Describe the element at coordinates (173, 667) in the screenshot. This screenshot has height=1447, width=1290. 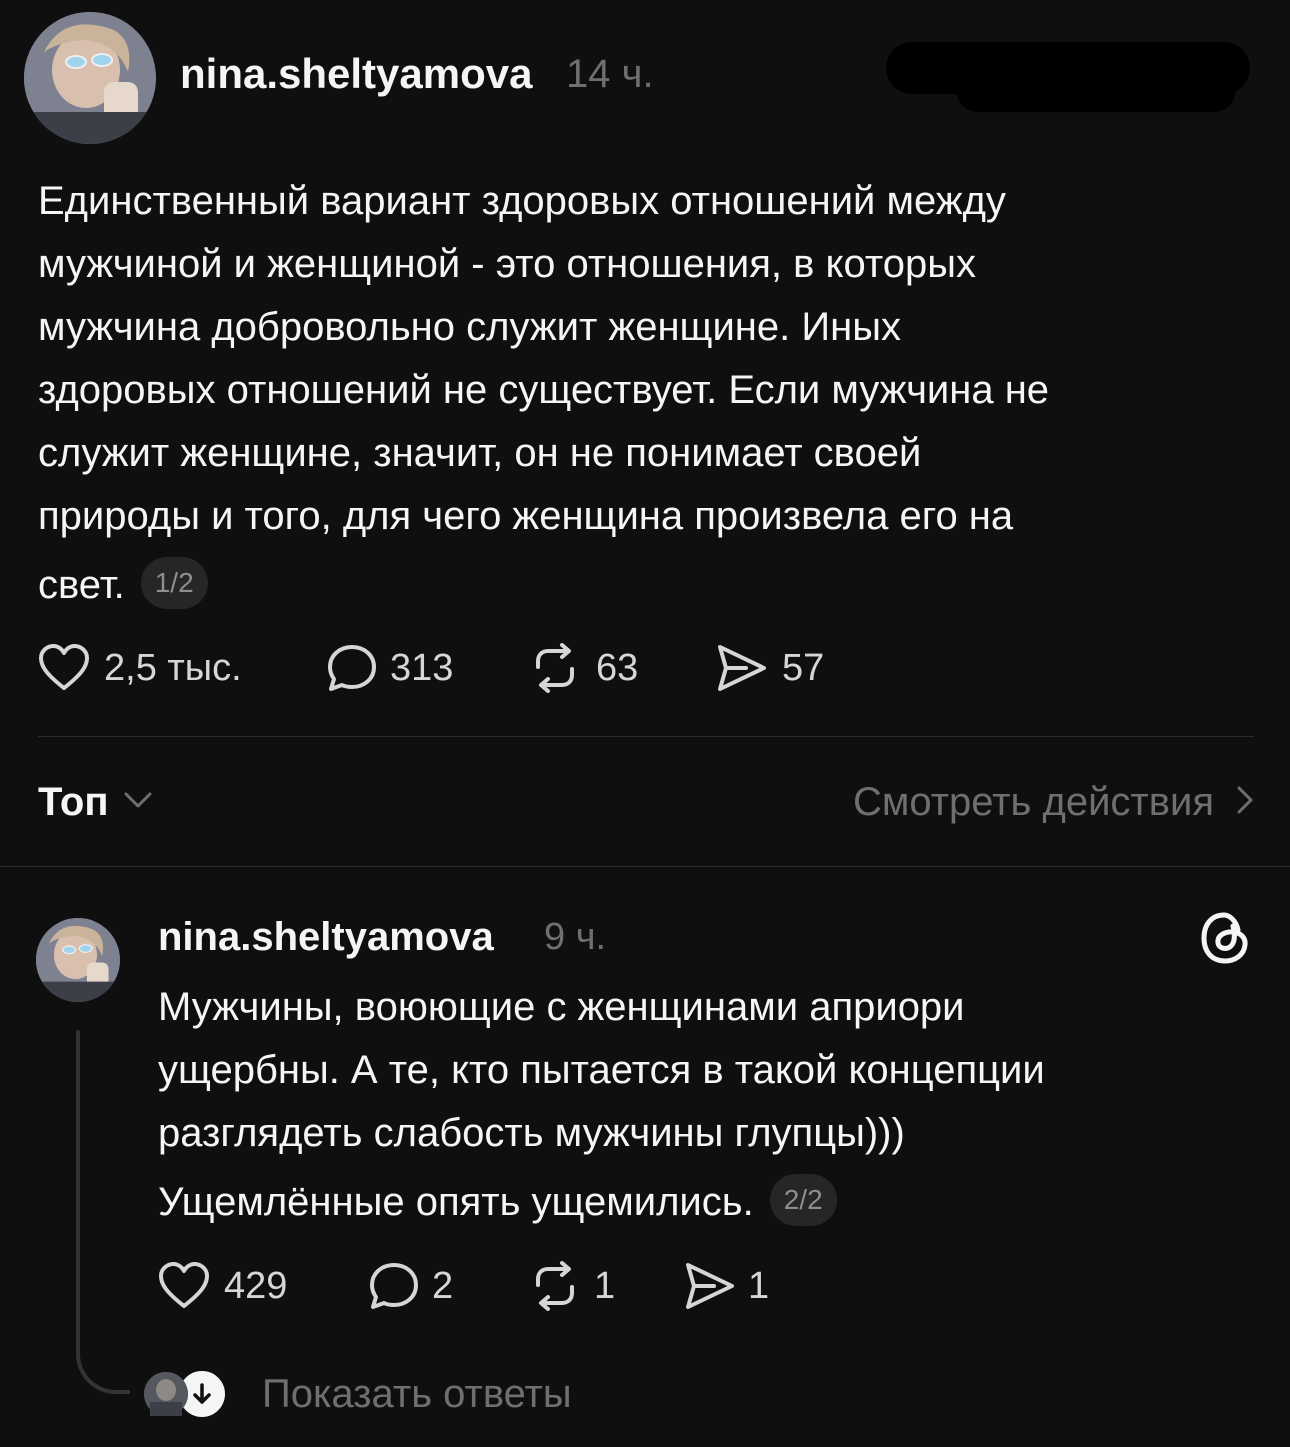
I see `like-count: 2,5 тыс.` at that location.